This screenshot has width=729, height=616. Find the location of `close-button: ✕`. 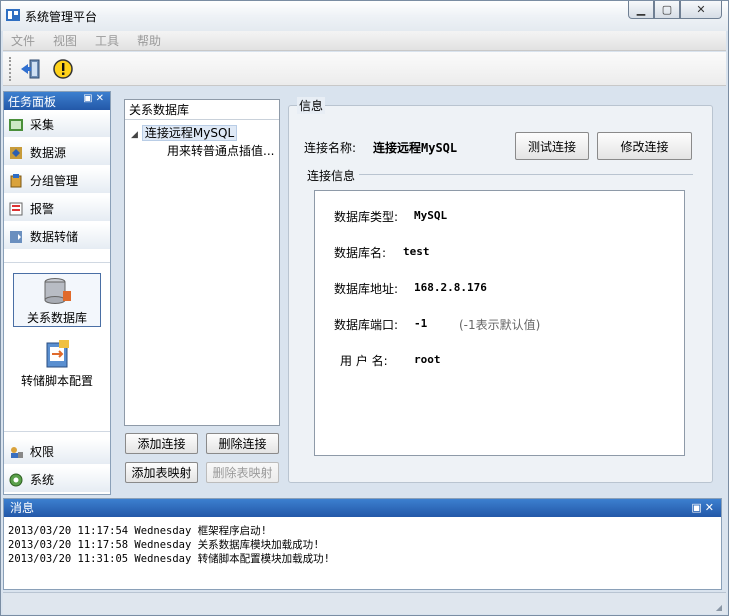

close-button: ✕ is located at coordinates (701, 10).